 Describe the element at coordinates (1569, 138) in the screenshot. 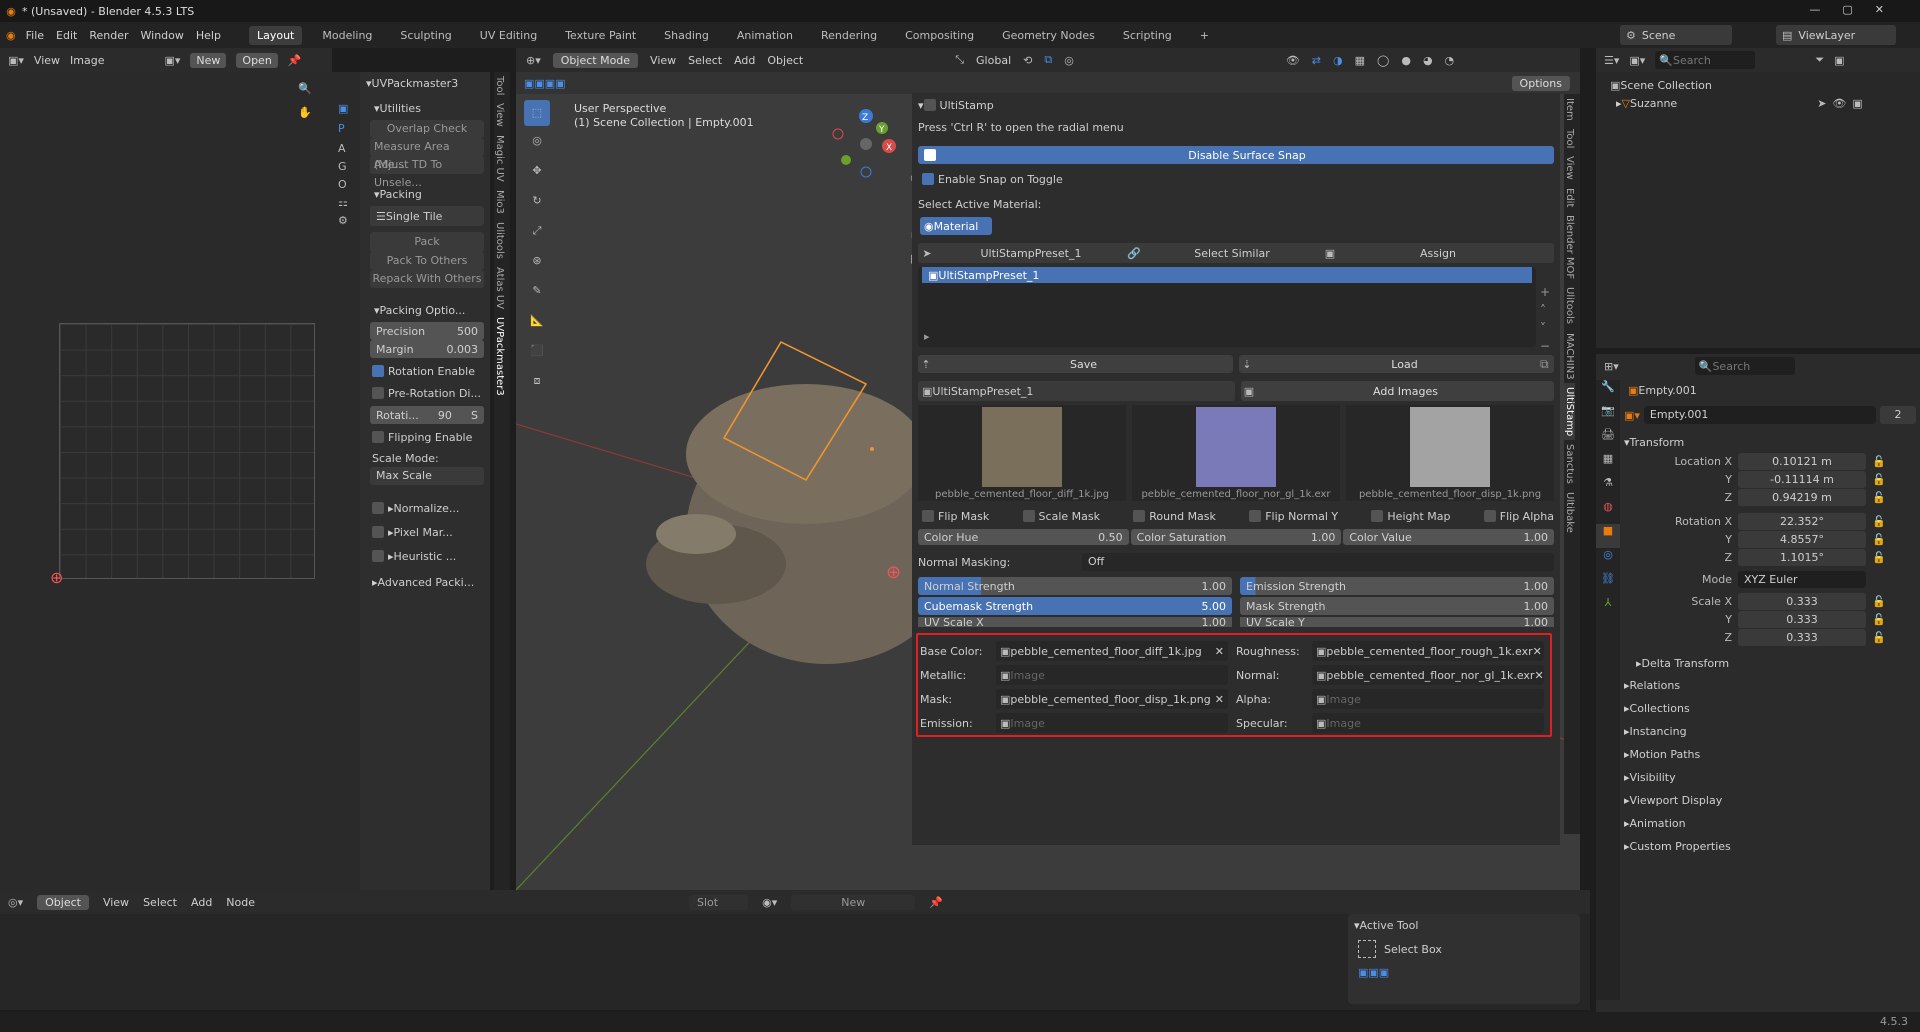

I see `vp-tab-tool: Tool` at that location.